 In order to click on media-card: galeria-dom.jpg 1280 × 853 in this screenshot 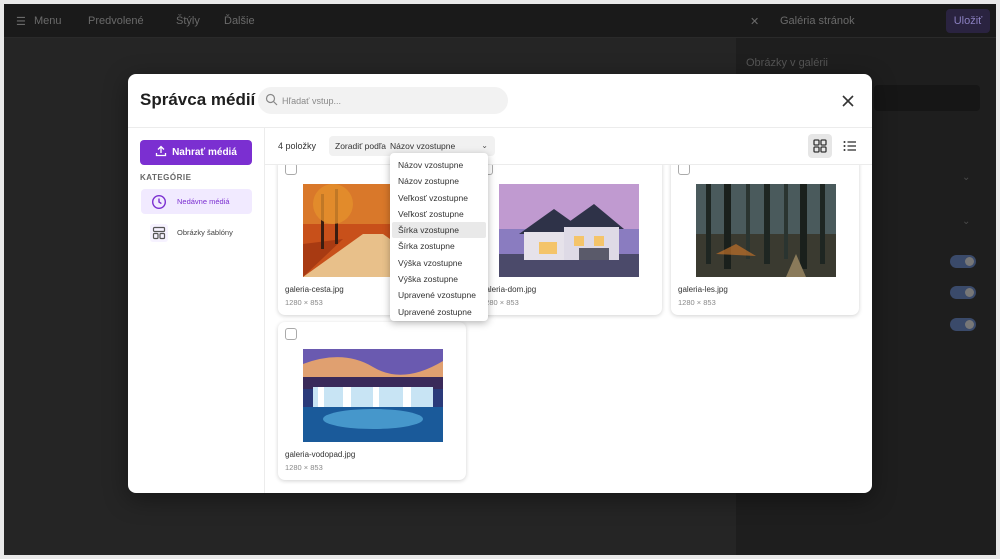, I will do `click(568, 240)`.